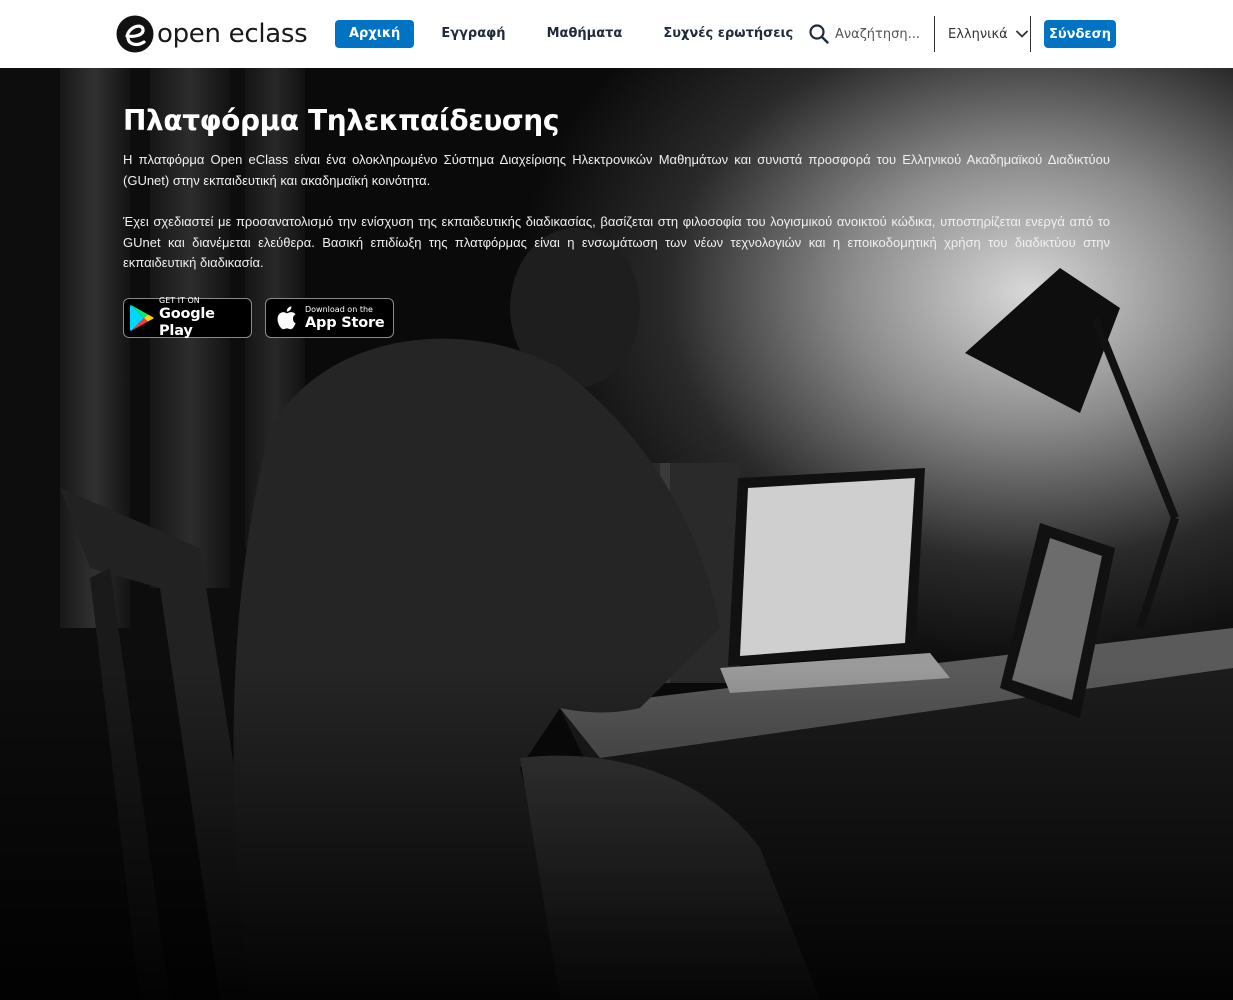 Image resolution: width=1233 pixels, height=1000 pixels. What do you see at coordinates (473, 34) in the screenshot?
I see `nav-register: Εγγραφή` at bounding box center [473, 34].